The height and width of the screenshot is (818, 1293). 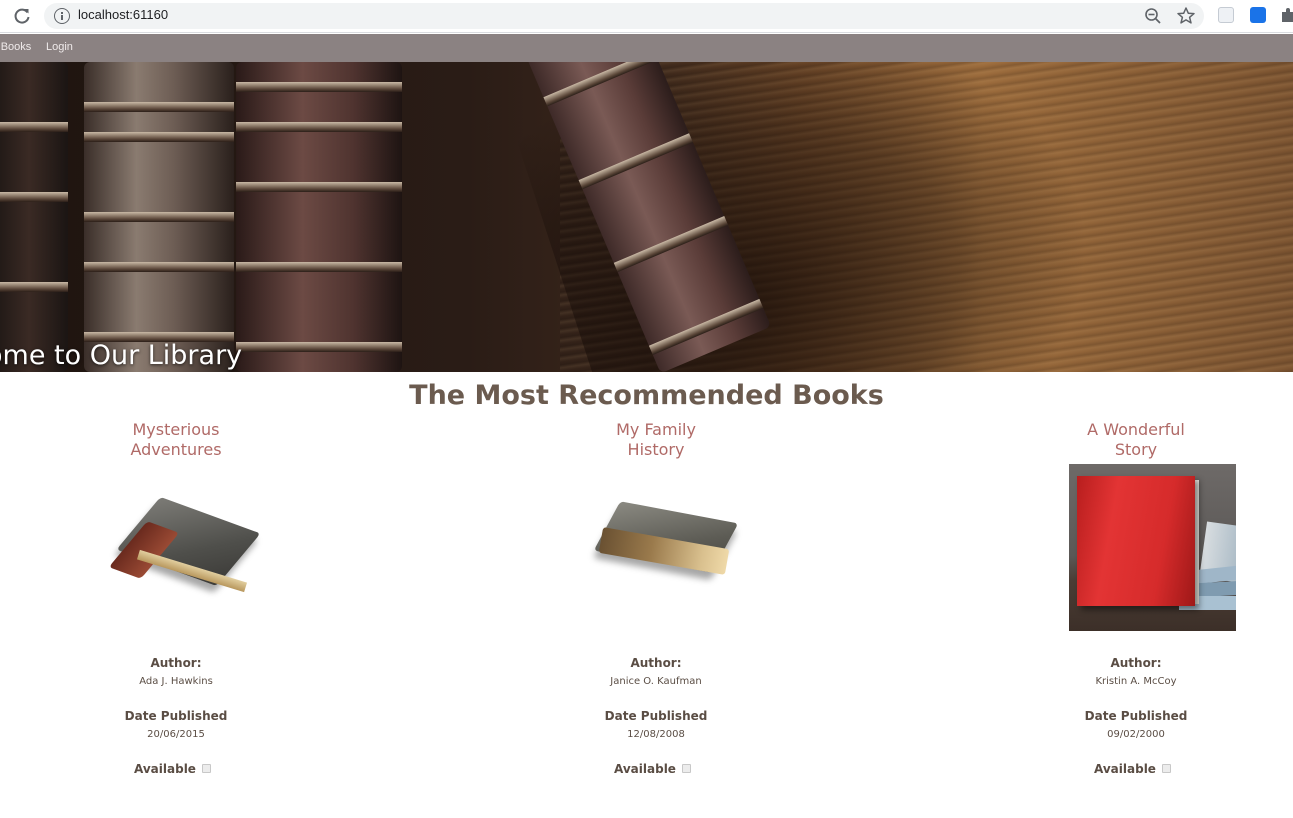 I want to click on section-title: The Most Recommended Books, so click(x=646, y=395).